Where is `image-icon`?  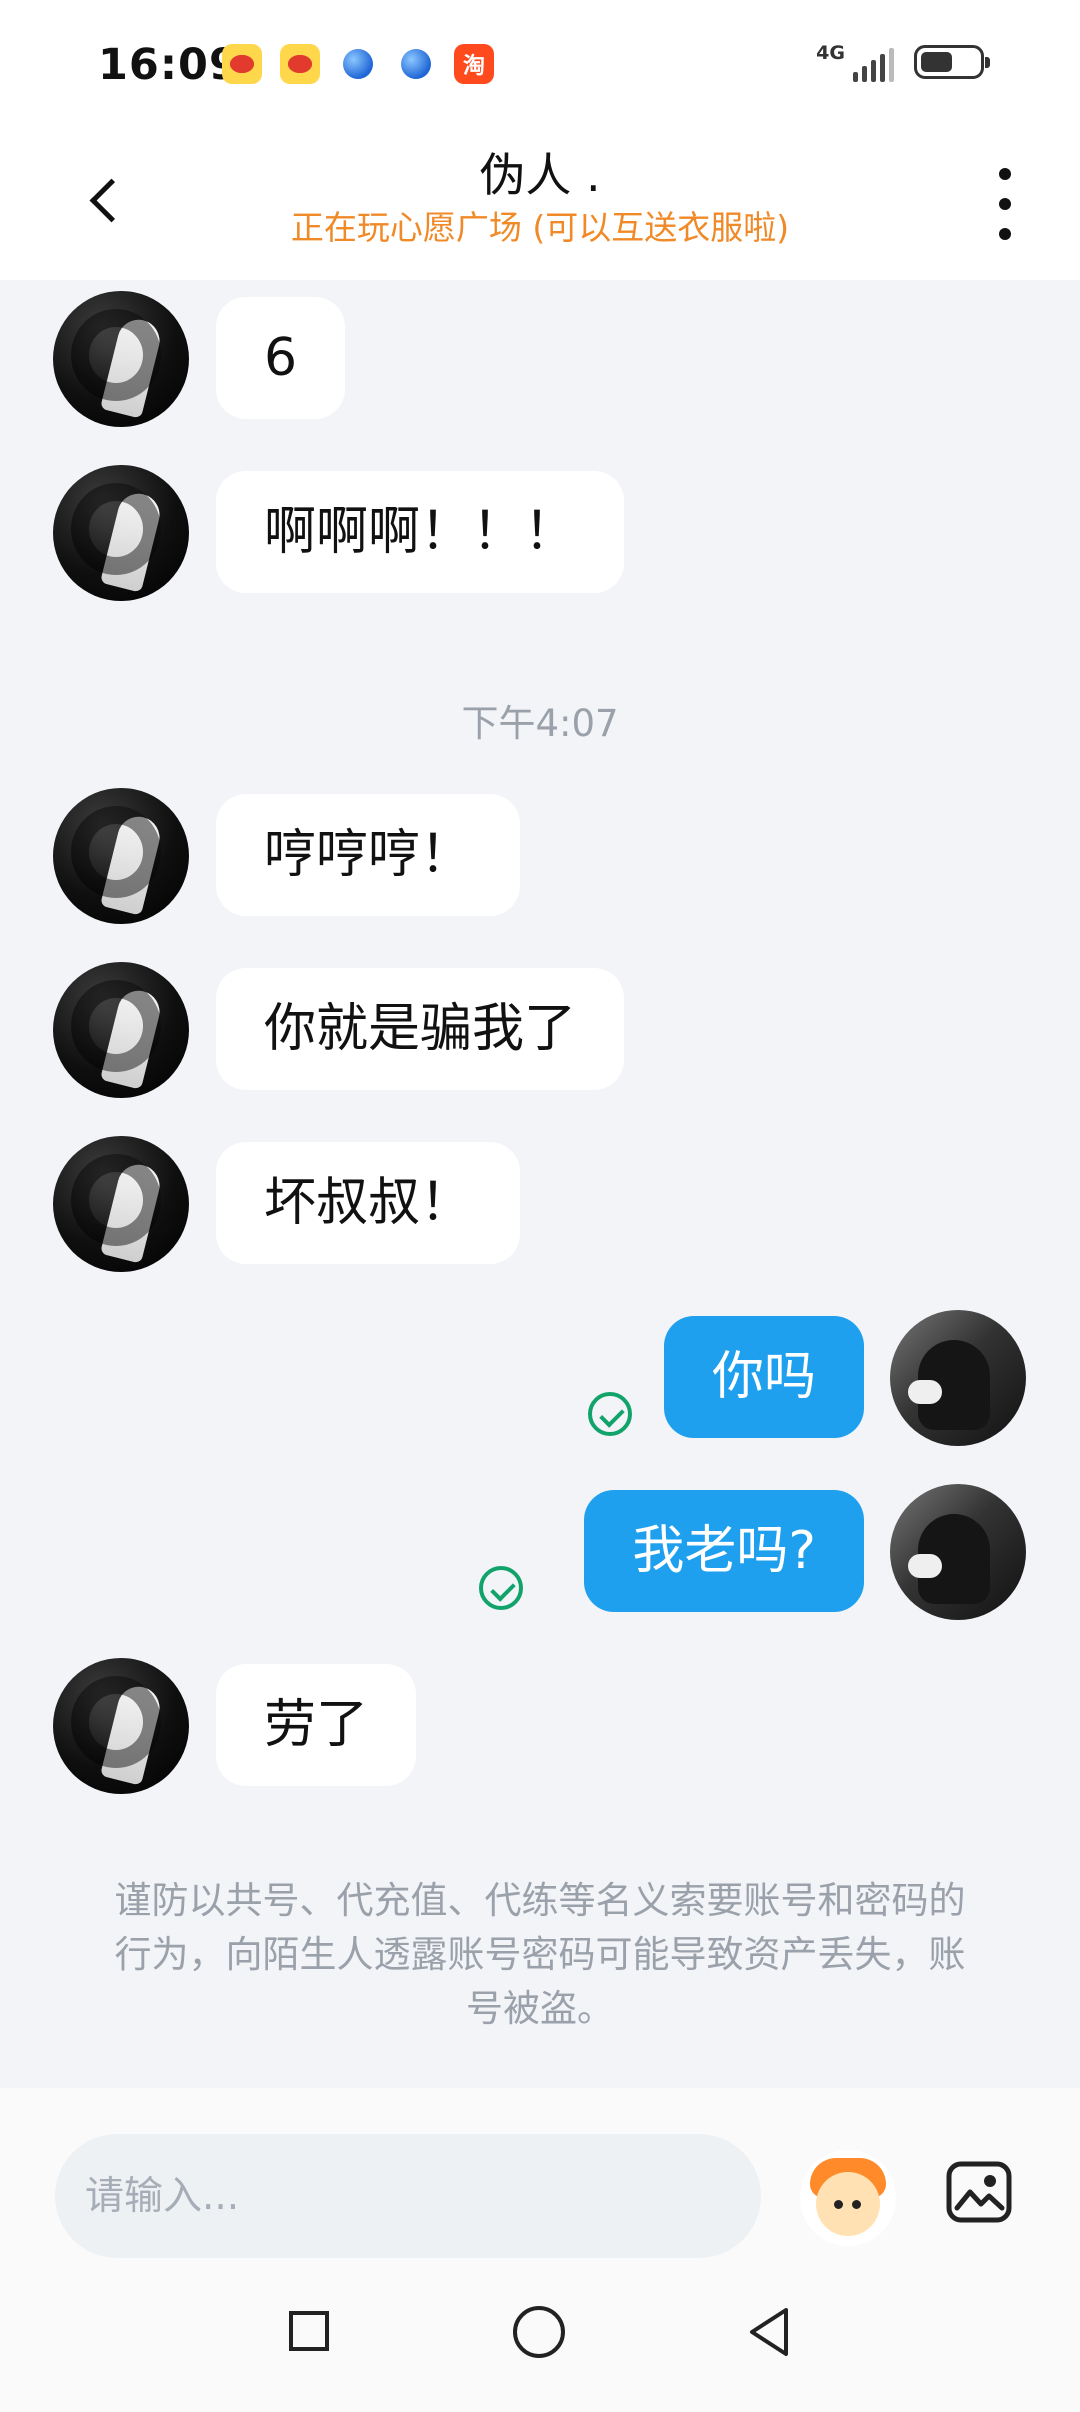
image-icon is located at coordinates (979, 2192).